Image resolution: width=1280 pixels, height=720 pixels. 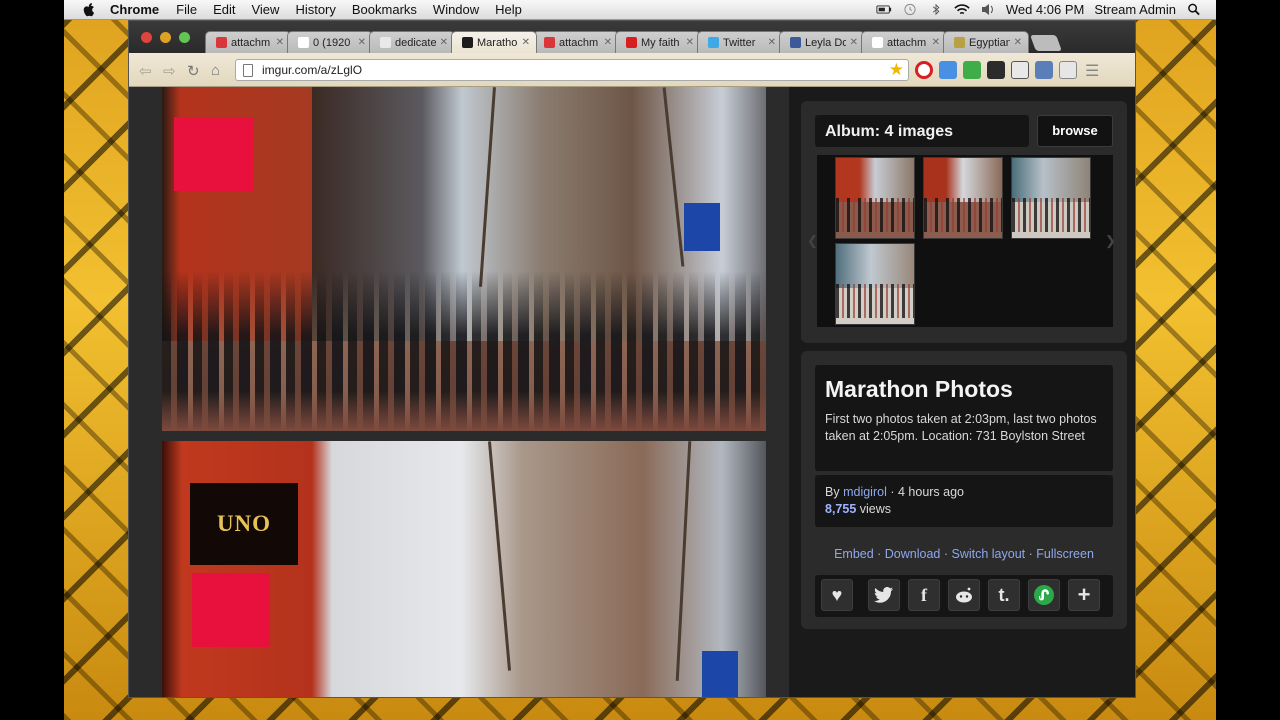 What do you see at coordinates (986, 42) in the screenshot?
I see `browser-tab: Egyptian ✕` at bounding box center [986, 42].